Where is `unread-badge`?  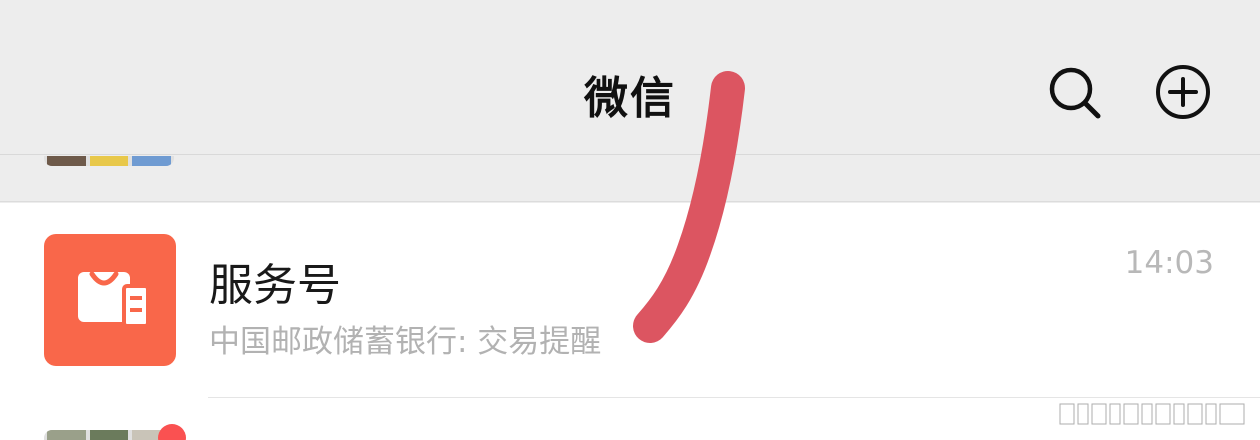
unread-badge is located at coordinates (172, 432).